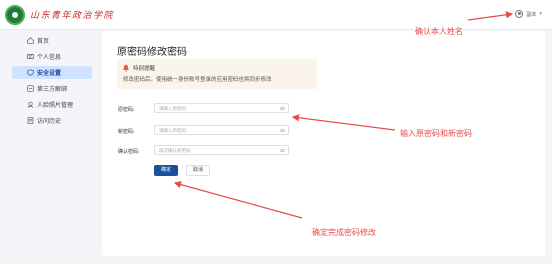 The height and width of the screenshot is (264, 552). What do you see at coordinates (166, 170) in the screenshot?
I see `confirm-button: 确定` at bounding box center [166, 170].